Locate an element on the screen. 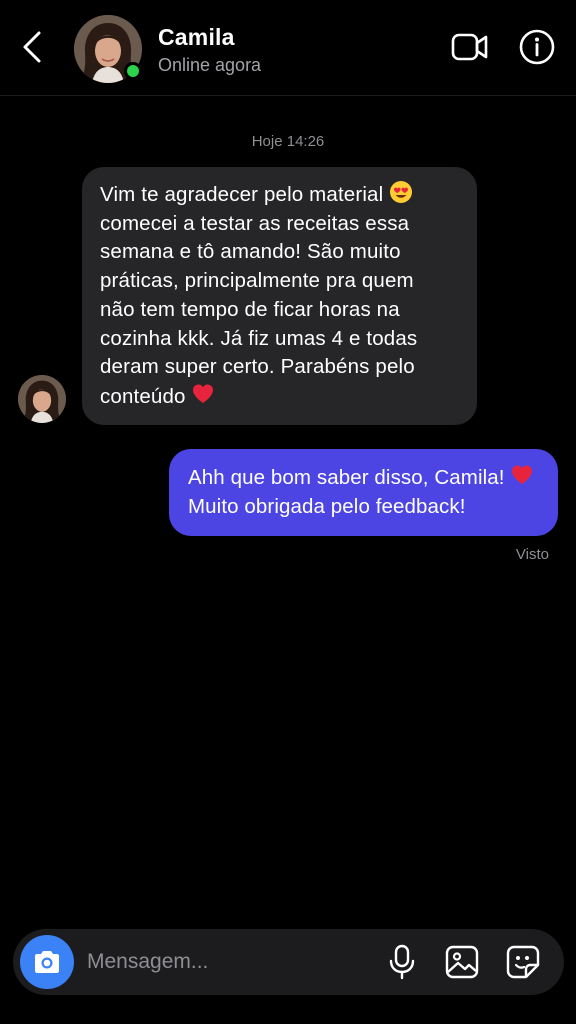  camera-icon is located at coordinates (47, 962).